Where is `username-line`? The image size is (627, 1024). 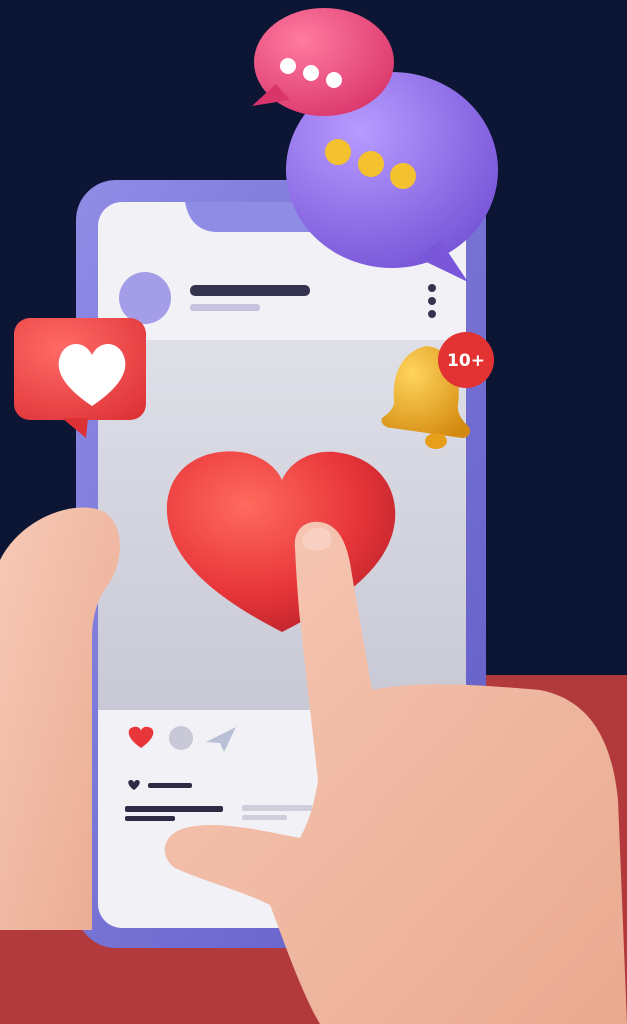
username-line is located at coordinates (250, 290).